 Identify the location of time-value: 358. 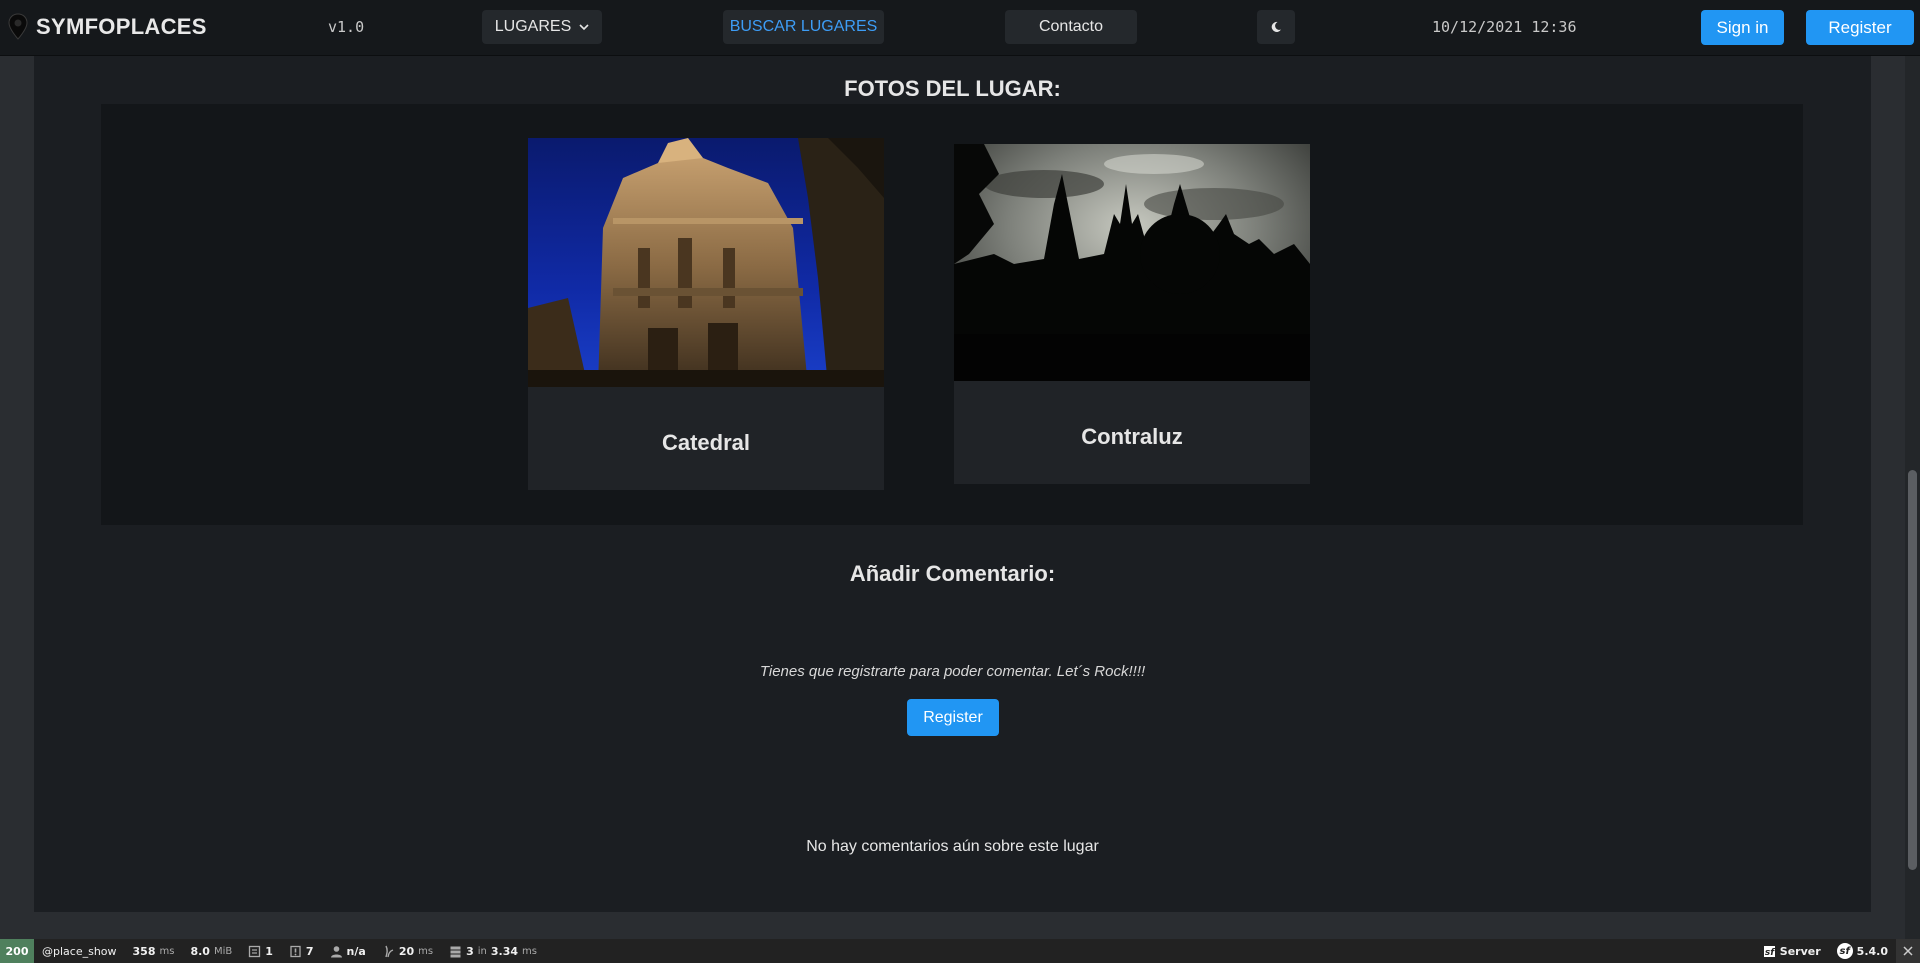
(144, 951).